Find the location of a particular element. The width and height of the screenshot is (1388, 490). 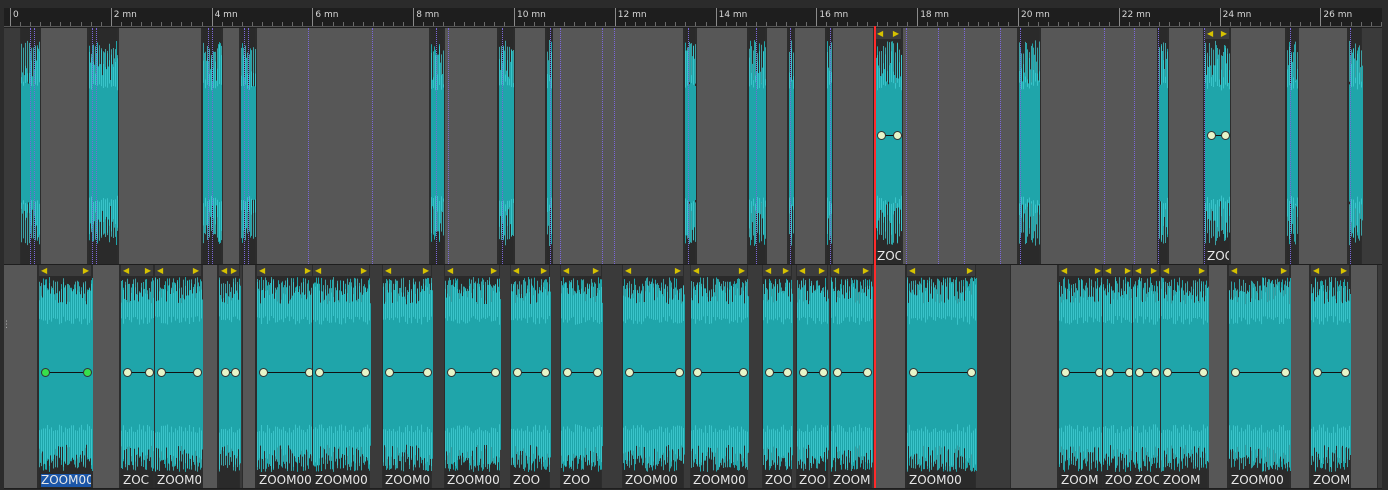

playhead-cursor is located at coordinates (875, 257).